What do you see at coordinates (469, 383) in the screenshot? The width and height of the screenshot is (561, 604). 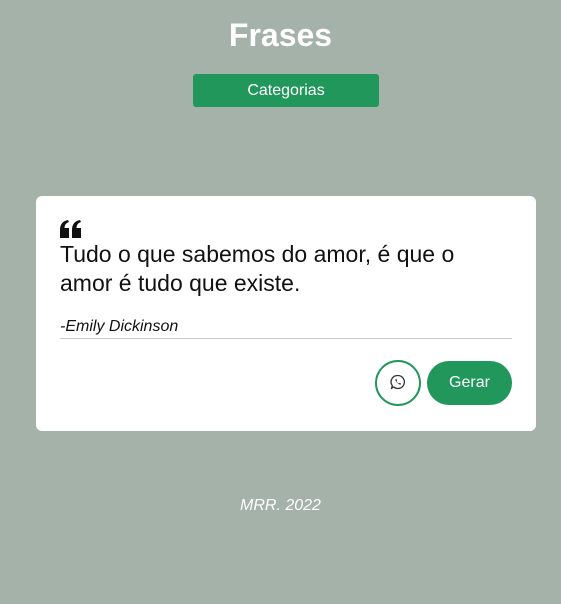 I see `generate-button: Gerar` at bounding box center [469, 383].